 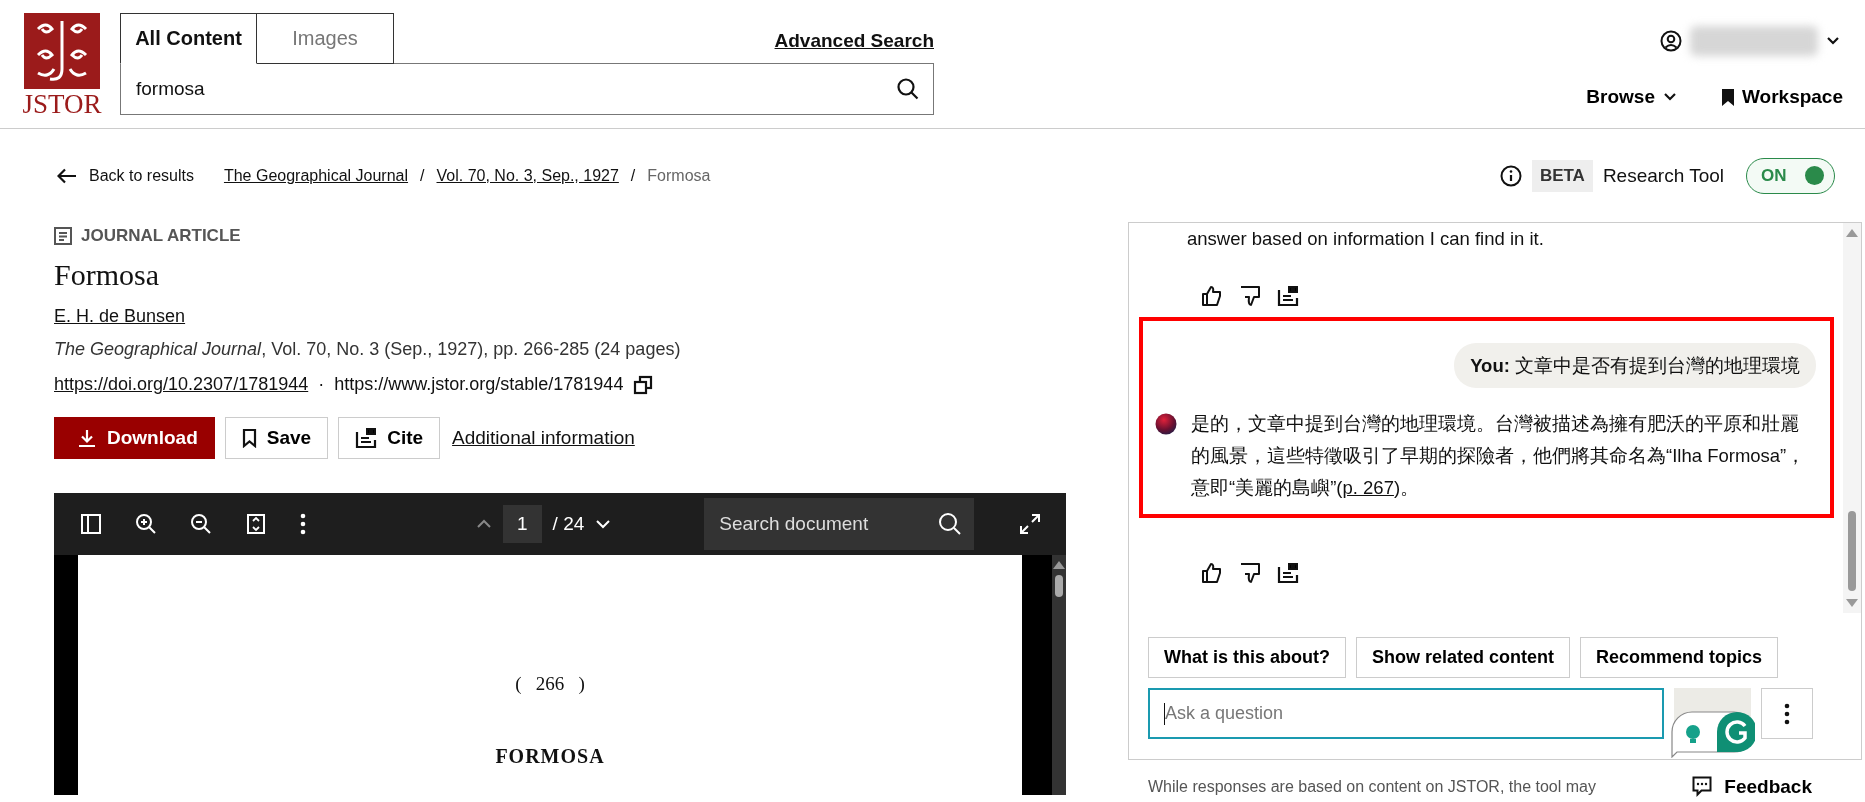 I want to click on assistant-message: answer based on information I can find in it., so click(x=1365, y=239).